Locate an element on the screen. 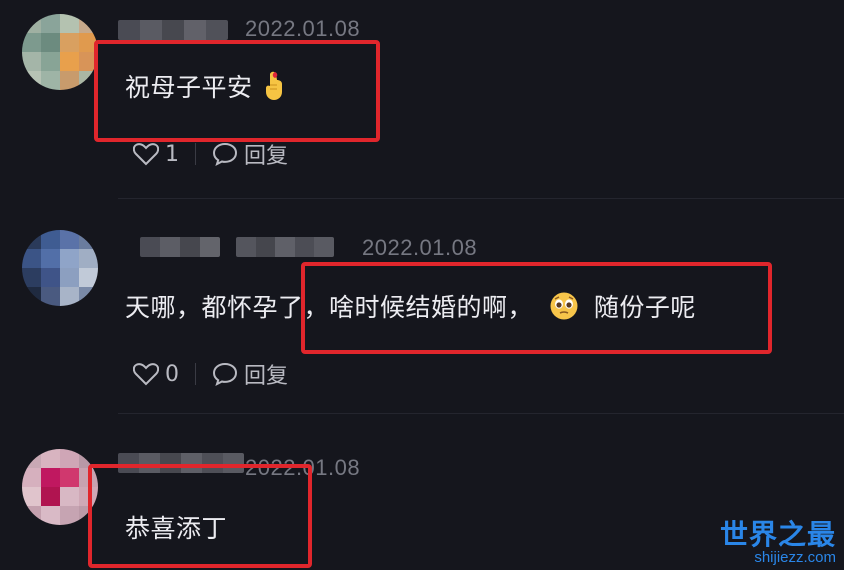 The height and width of the screenshot is (570, 844). watermark: 世界之最 shijiezz.com is located at coordinates (778, 543).